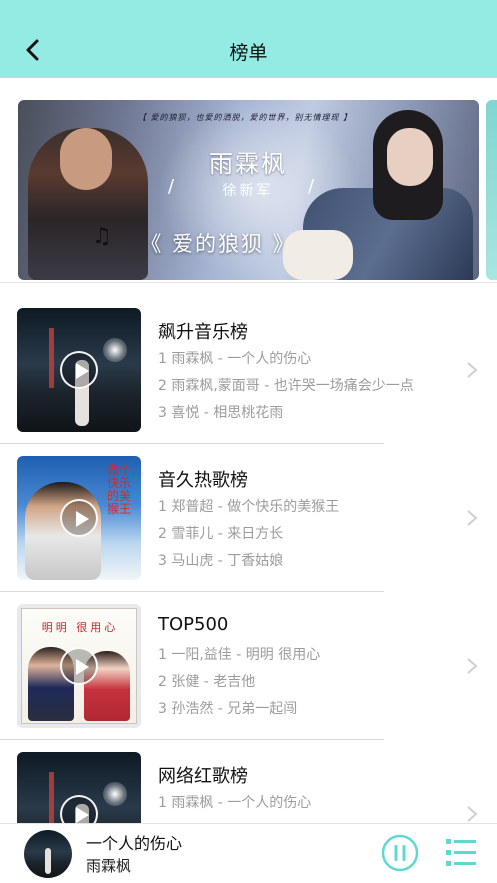 This screenshot has width=497, height=883. I want to click on rank-title: 音久热歌榜, so click(203, 480).